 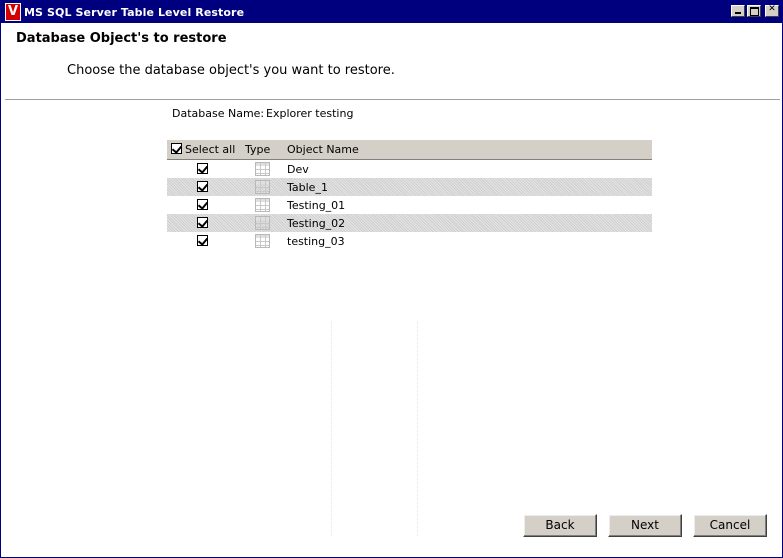 I want to click on table-row: Testing_02, so click(x=409, y=223).